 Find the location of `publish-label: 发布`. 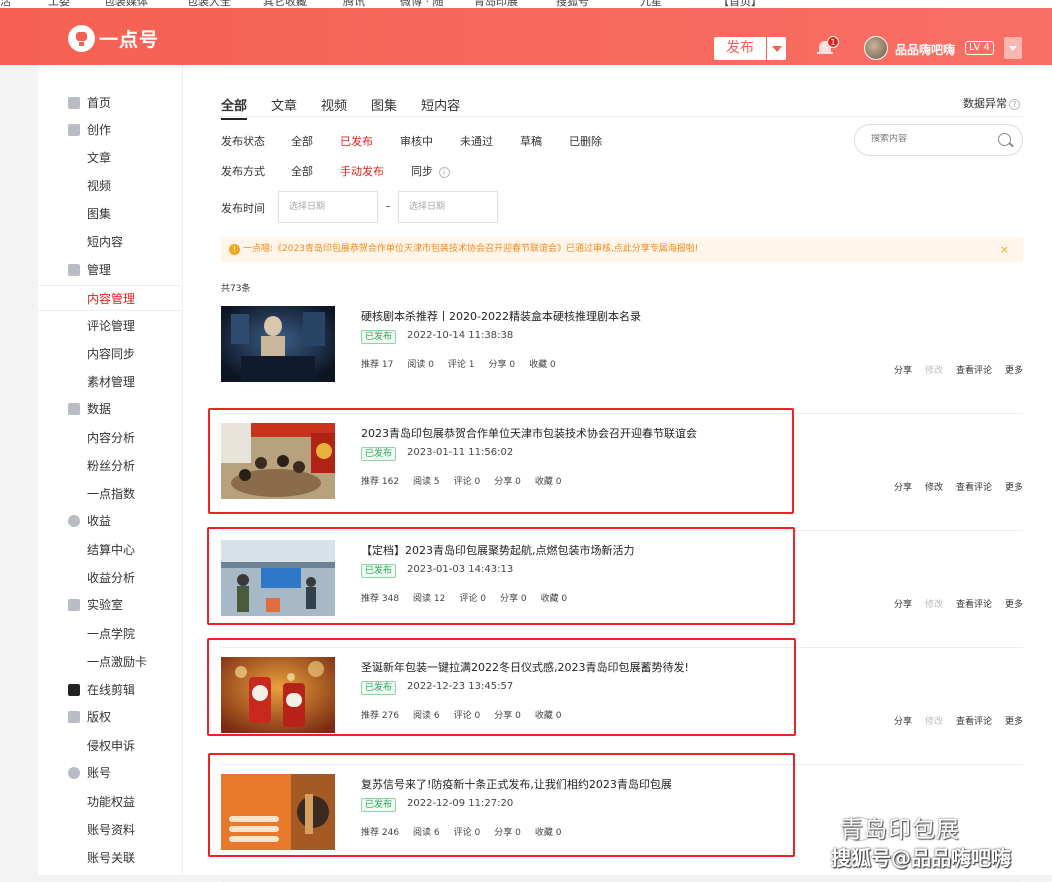

publish-label: 发布 is located at coordinates (740, 48).